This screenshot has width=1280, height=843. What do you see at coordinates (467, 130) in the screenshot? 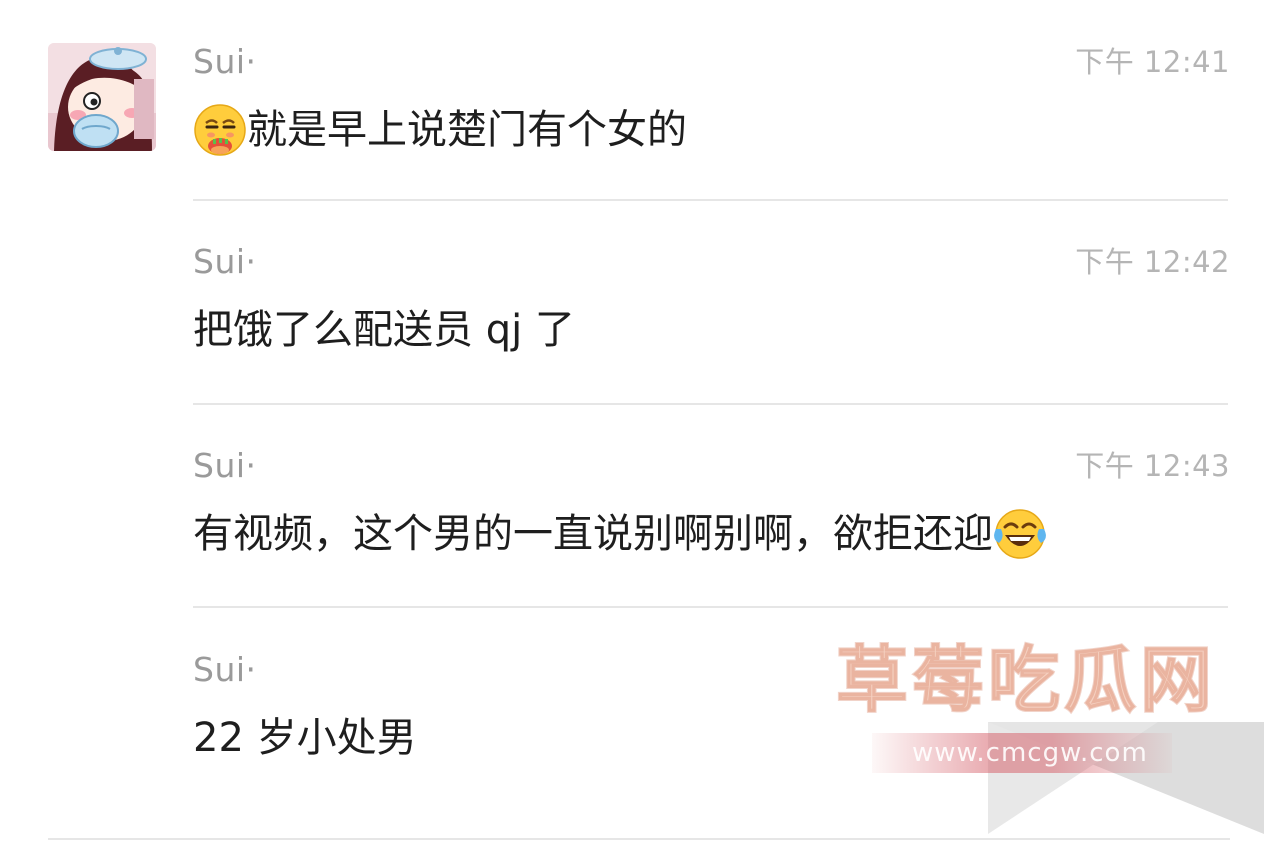
I see `message-body: 就是早上说楚门有个女的` at bounding box center [467, 130].